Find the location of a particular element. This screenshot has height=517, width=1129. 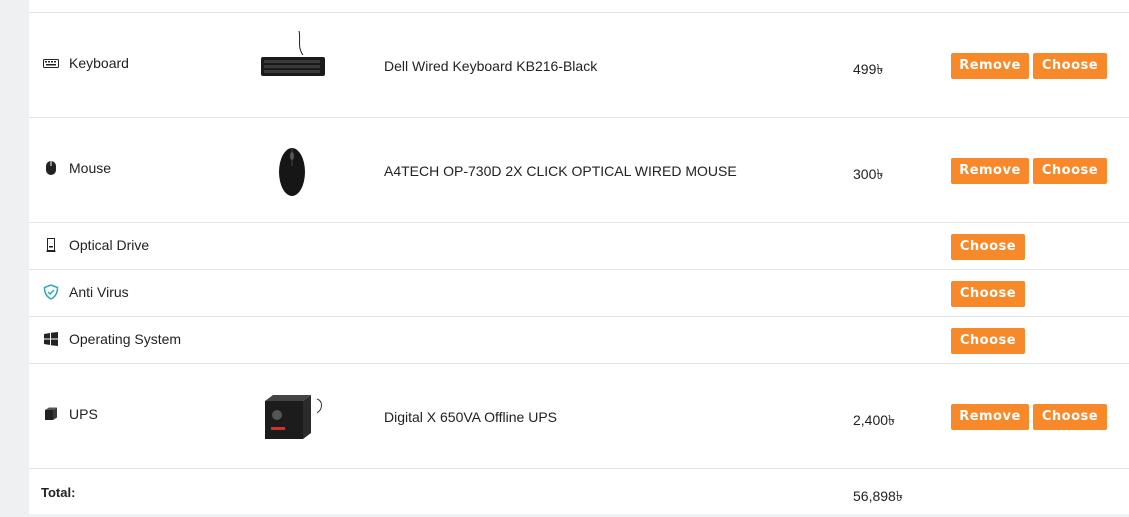

component-row-anti-virus: Anti Virus Choose is located at coordinates (579, 293).